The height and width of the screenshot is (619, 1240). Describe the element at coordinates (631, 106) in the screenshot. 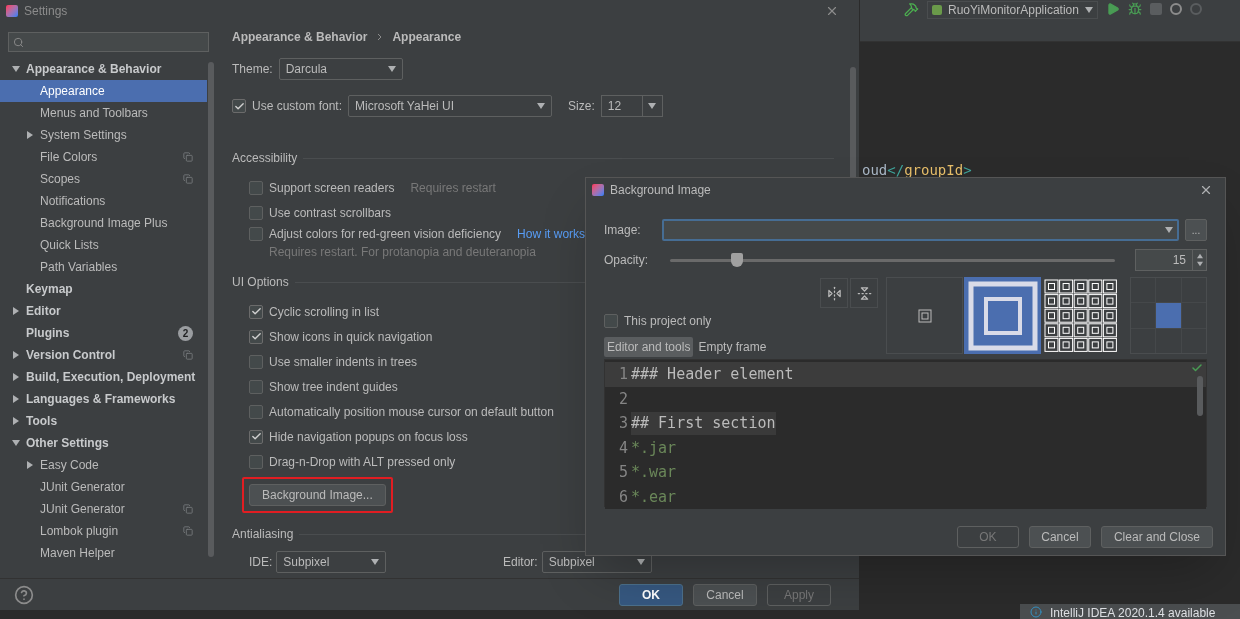

I see `size-combobox: 12` at that location.